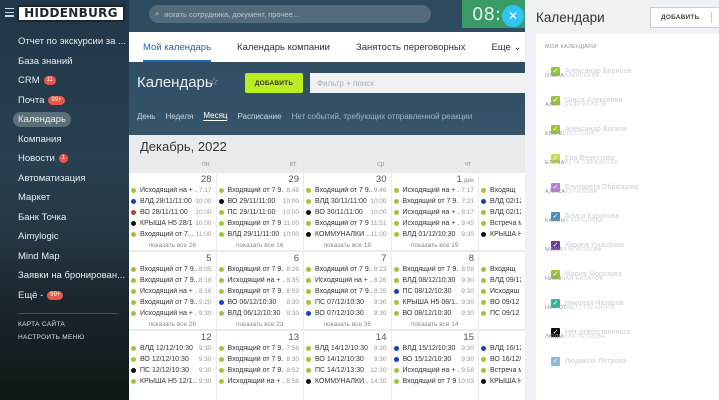 Image resolution: width=719 pixels, height=400 pixels. I want to click on sidebar-item: Автоматизация, so click(64, 179).